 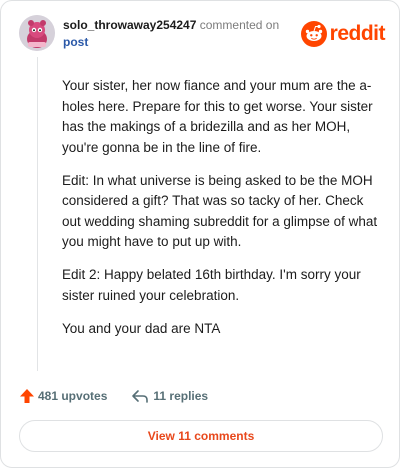 I want to click on comment-meta: solo_throwaway254247 commented on post, so click(x=171, y=34).